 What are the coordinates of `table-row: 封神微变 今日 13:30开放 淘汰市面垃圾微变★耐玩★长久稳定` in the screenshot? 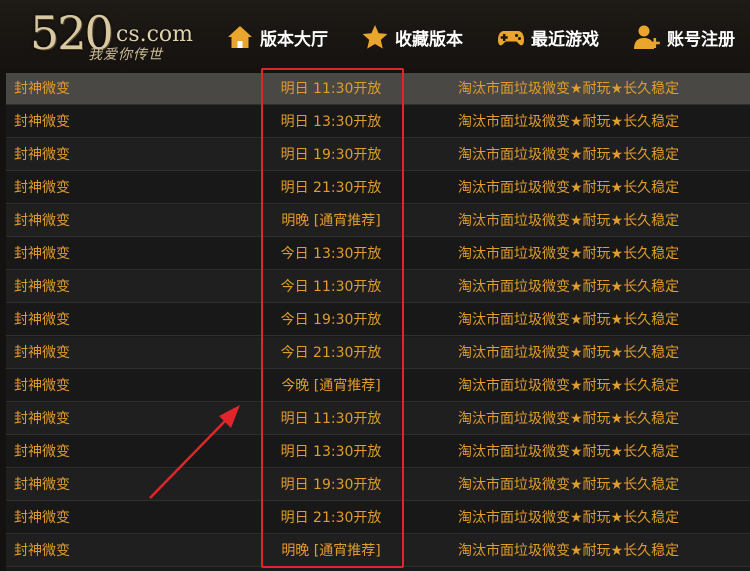 It's located at (378, 254).